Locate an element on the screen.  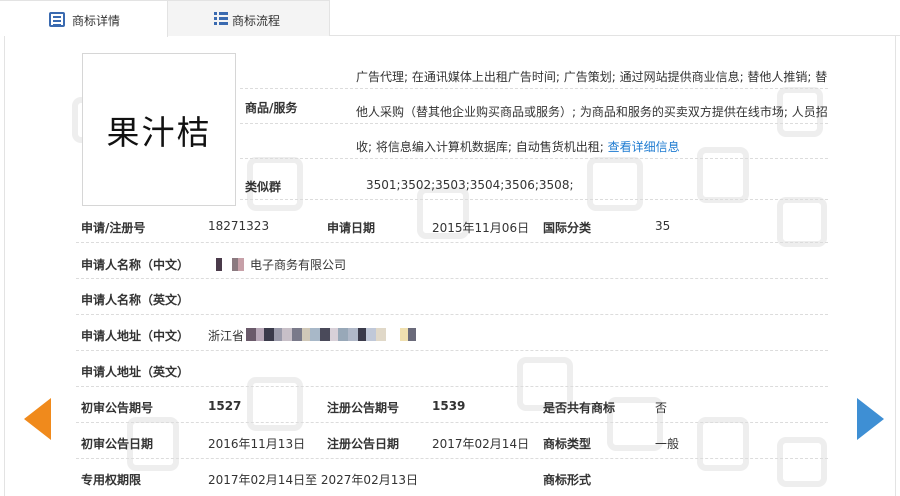
tm-form-label: 商标形式 is located at coordinates (567, 480).